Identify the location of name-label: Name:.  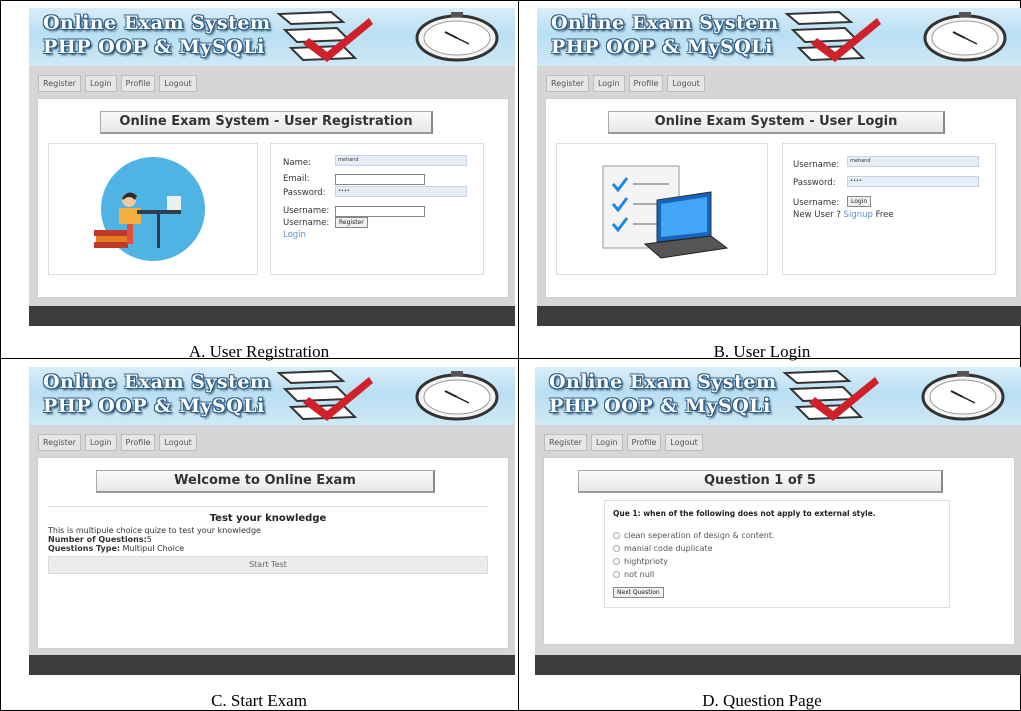
(297, 163).